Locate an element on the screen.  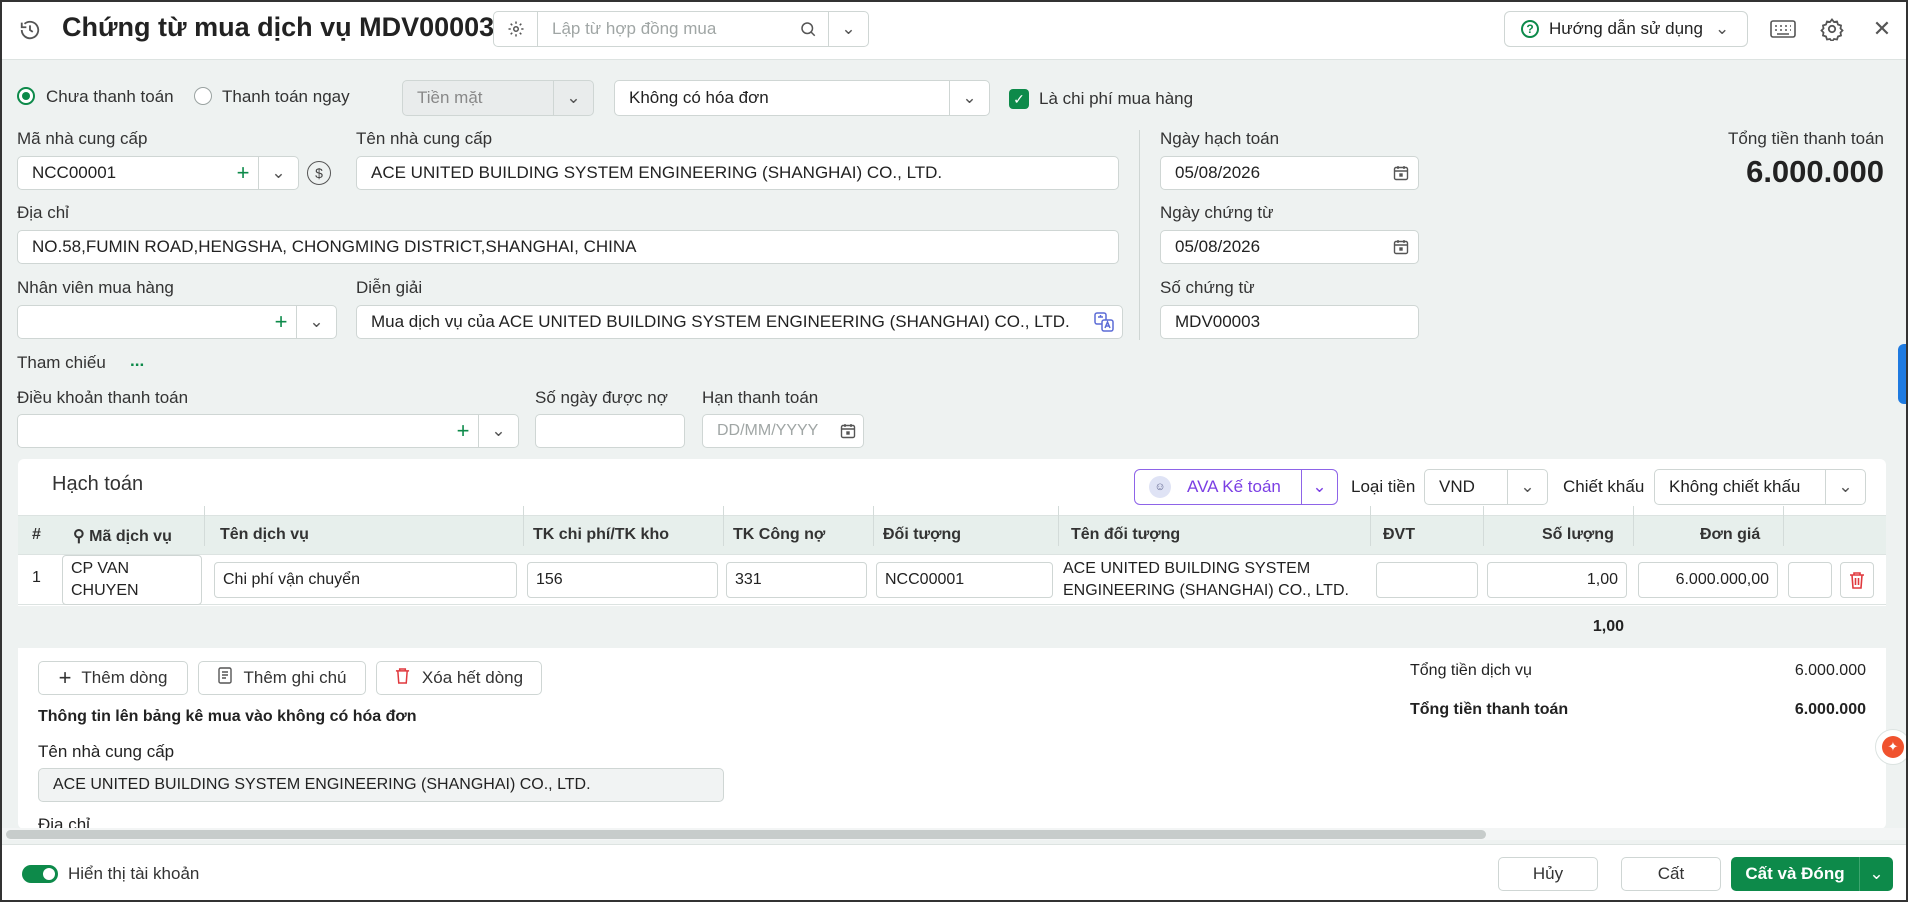
settings-icon is located at coordinates (1832, 29).